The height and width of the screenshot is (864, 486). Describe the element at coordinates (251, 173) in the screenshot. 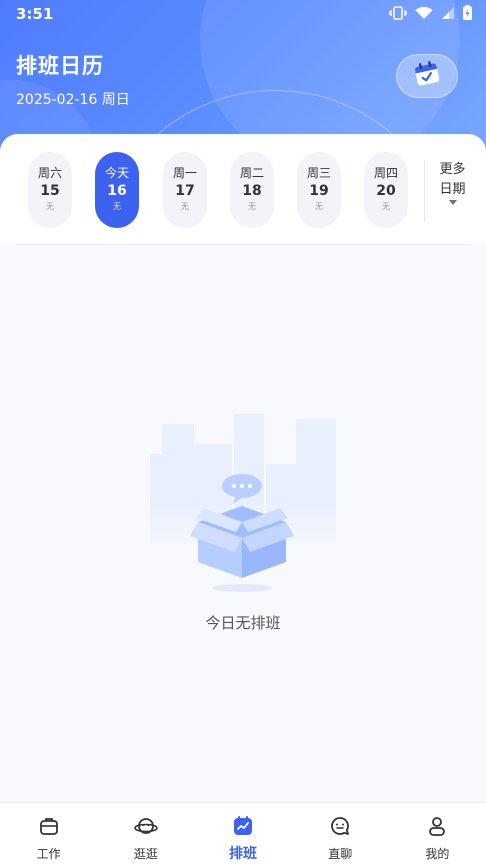

I see `day-name: 周二` at that location.